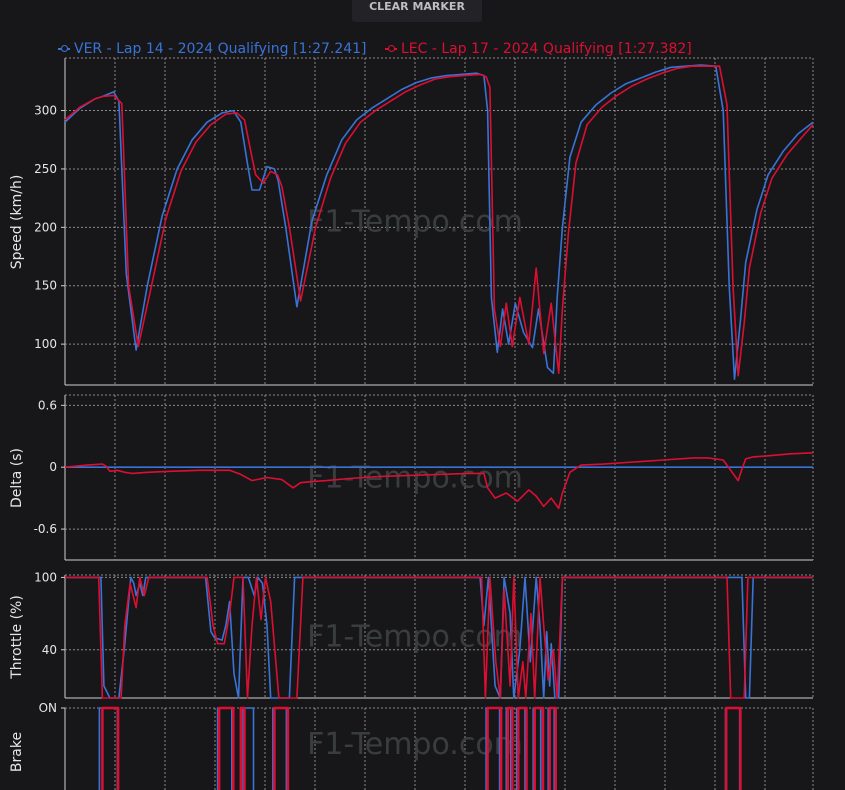 Image resolution: width=845 pixels, height=790 pixels. Describe the element at coordinates (45, 169) in the screenshot. I see `y-tick-label: 250` at that location.